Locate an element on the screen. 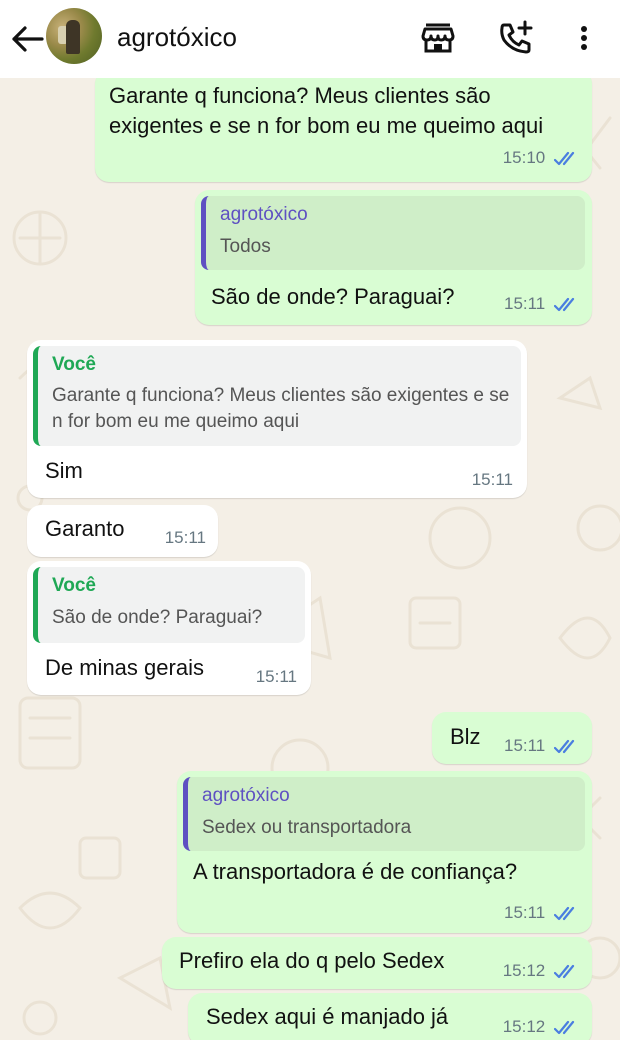 The width and height of the screenshot is (620, 1040). message-text: Sedex aqui é manjado já is located at coordinates (327, 1016).